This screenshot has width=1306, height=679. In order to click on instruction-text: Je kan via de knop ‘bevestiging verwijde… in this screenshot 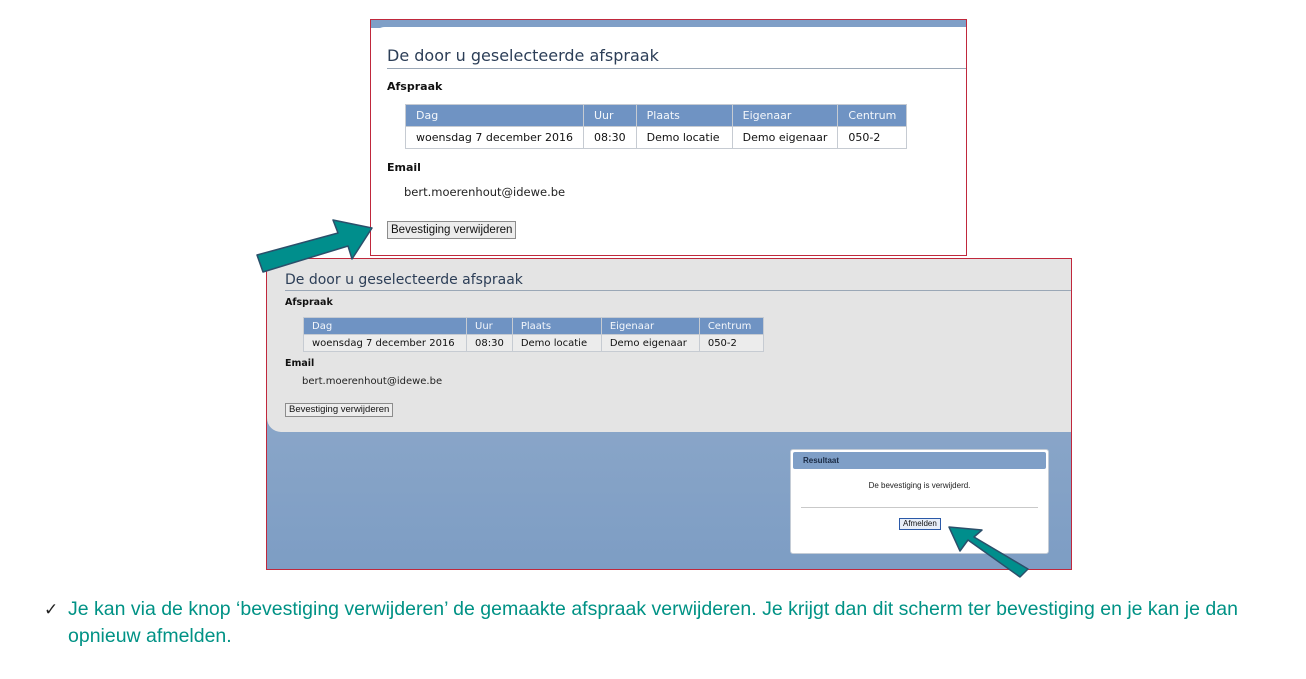, I will do `click(653, 622)`.